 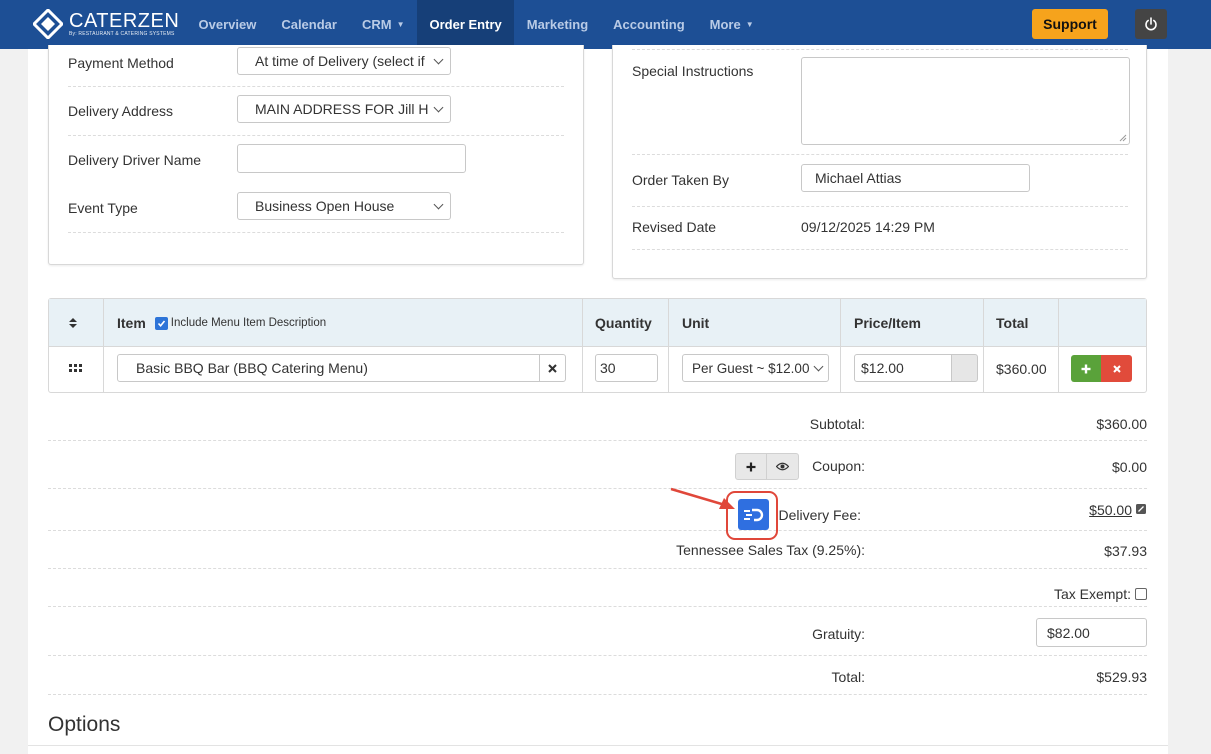 I want to click on total-label: Total:, so click(x=848, y=677).